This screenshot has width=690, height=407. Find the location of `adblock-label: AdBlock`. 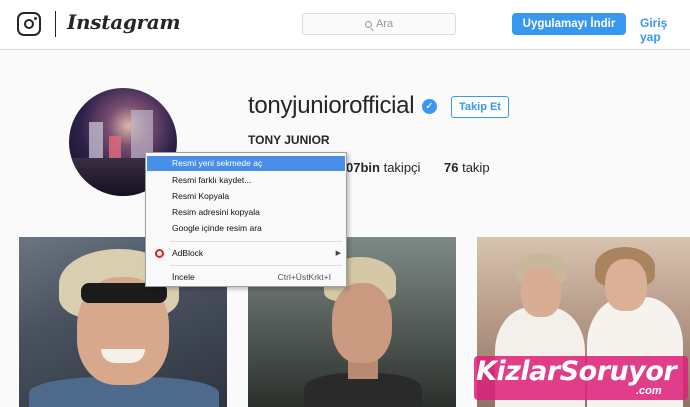

adblock-label: AdBlock is located at coordinates (188, 253).